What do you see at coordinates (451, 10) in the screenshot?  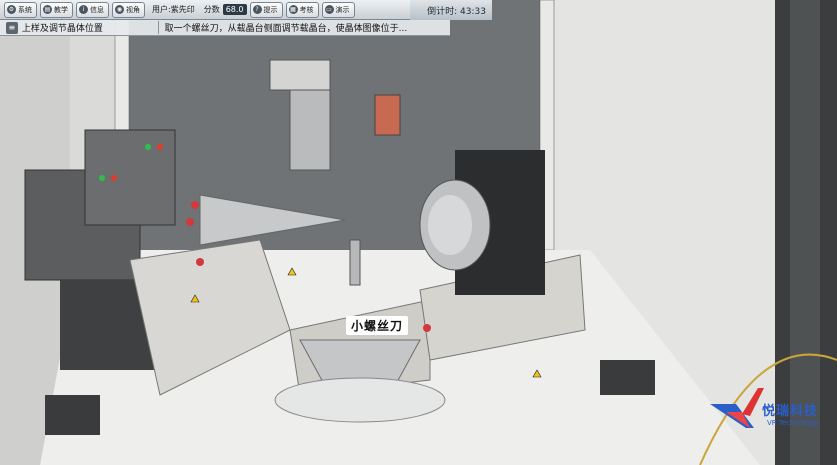 I see `countdown-timer: 倒计时: 43:33` at bounding box center [451, 10].